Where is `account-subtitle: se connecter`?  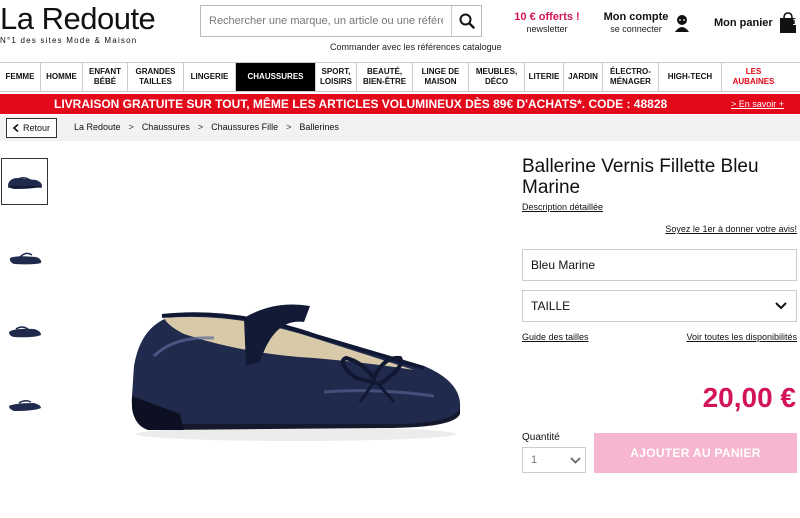
account-subtitle: se connecter is located at coordinates (636, 29).